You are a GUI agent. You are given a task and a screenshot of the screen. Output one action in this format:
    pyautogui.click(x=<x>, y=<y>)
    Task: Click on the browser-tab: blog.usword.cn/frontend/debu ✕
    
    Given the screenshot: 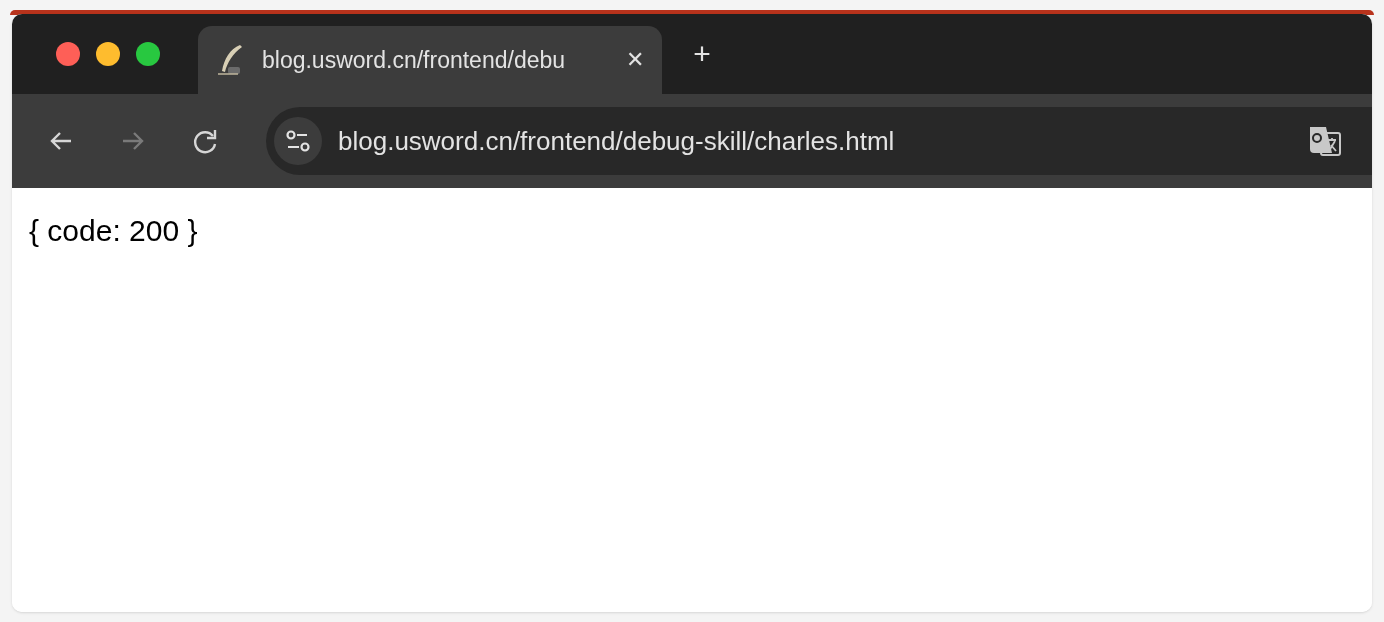 What is the action you would take?
    pyautogui.click(x=430, y=60)
    